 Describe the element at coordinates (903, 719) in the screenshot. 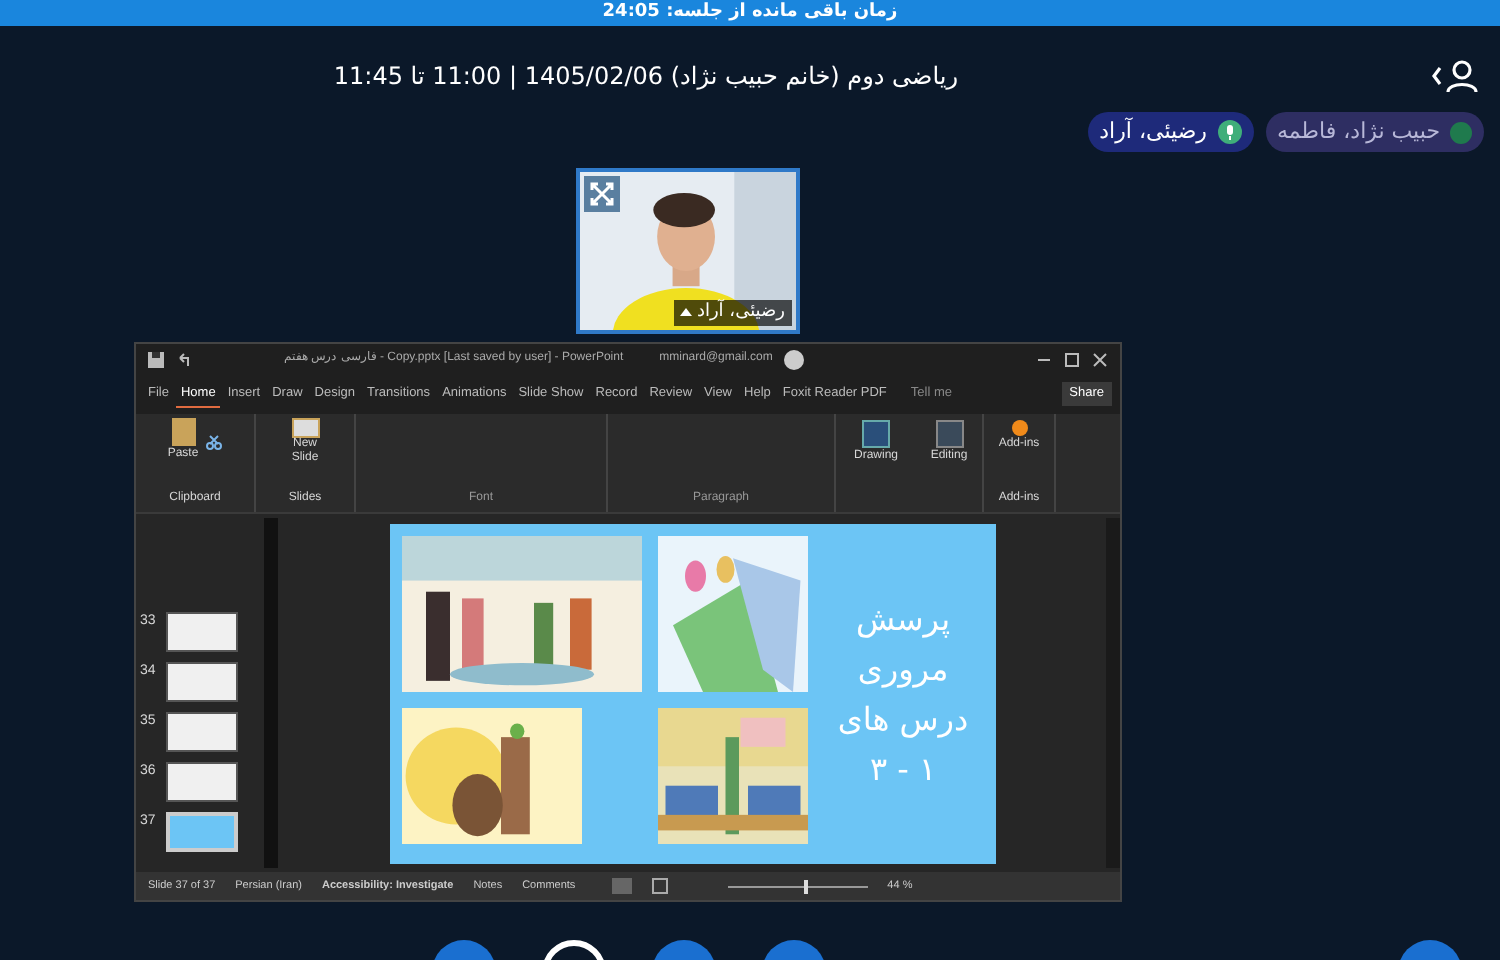

I see `slide-text: درس های` at that location.